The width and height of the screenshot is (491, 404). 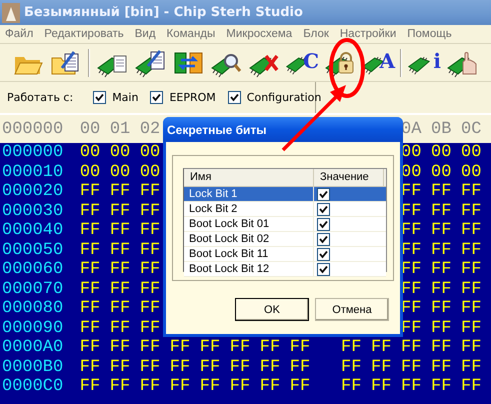 What do you see at coordinates (192, 97) in the screenshot?
I see `checkbox-label: EEPROM` at bounding box center [192, 97].